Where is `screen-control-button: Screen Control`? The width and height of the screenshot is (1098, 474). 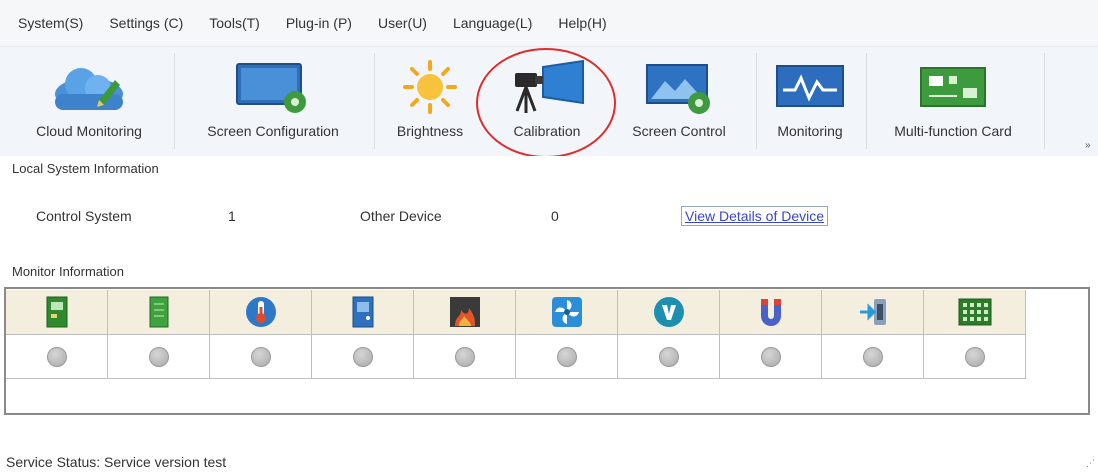 screen-control-button: Screen Control is located at coordinates (679, 102).